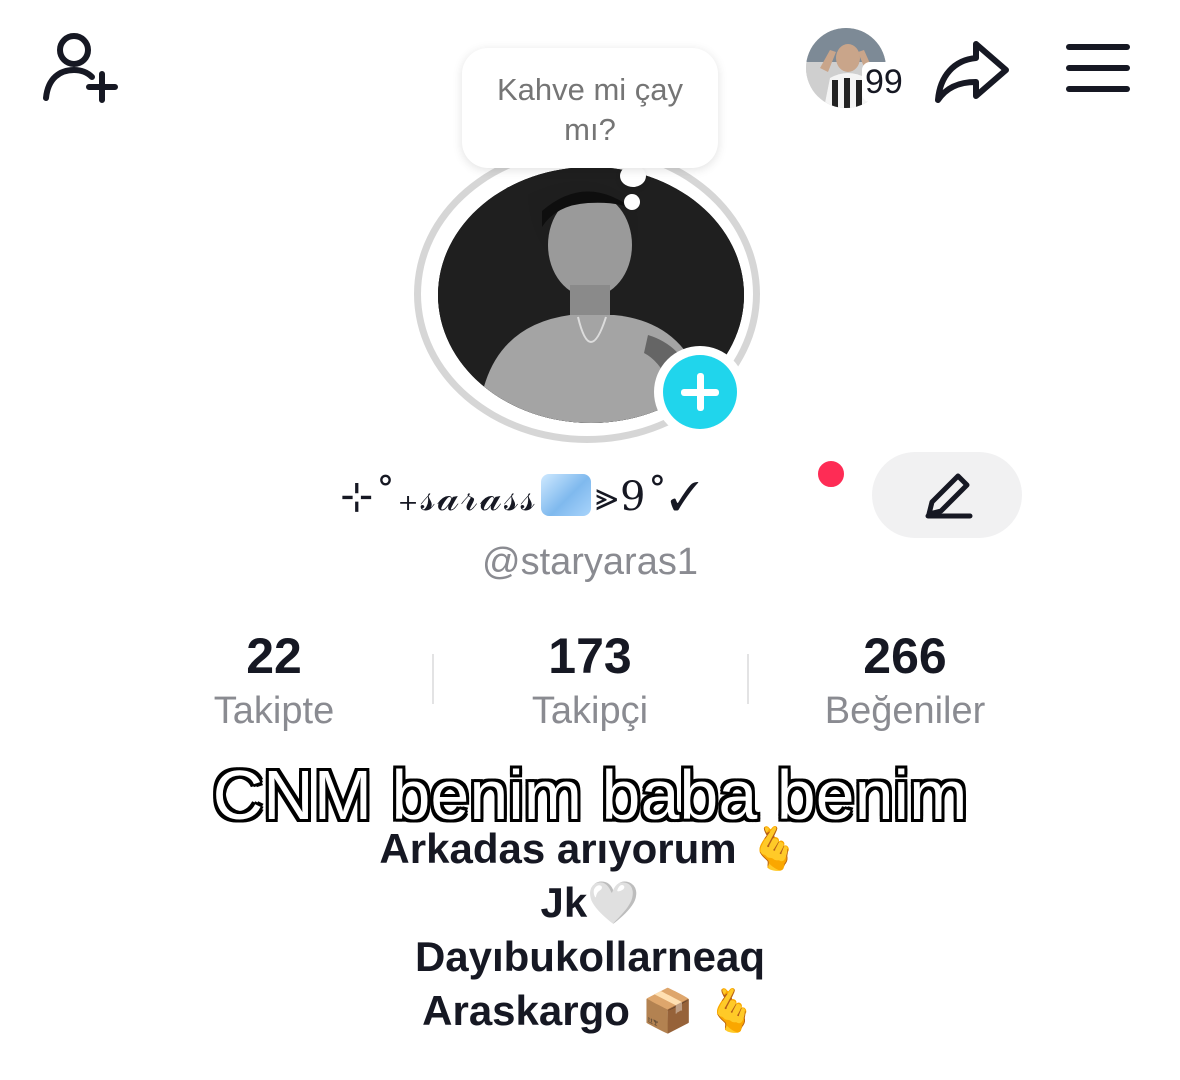 This screenshot has width=1180, height=1080. I want to click on profile-note-text: Kahve mi çay mı?, so click(590, 109).